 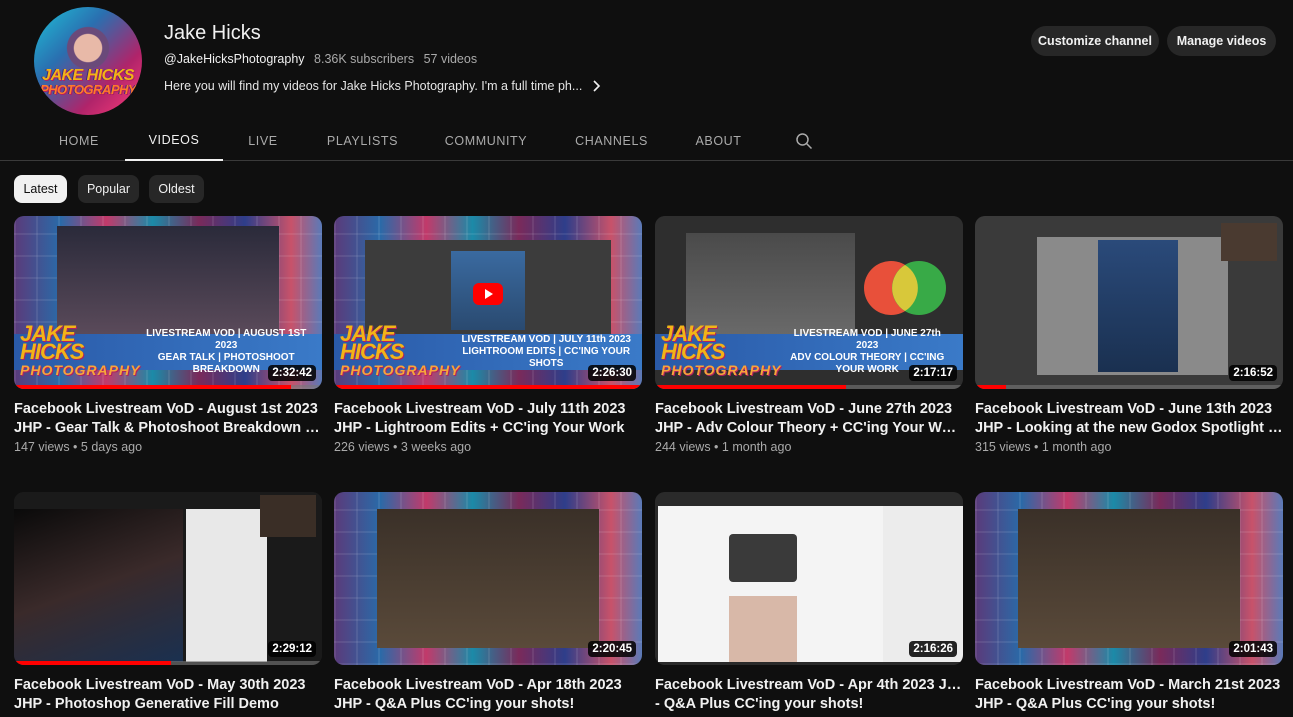 I want to click on tab-home: HOME, so click(x=79, y=141).